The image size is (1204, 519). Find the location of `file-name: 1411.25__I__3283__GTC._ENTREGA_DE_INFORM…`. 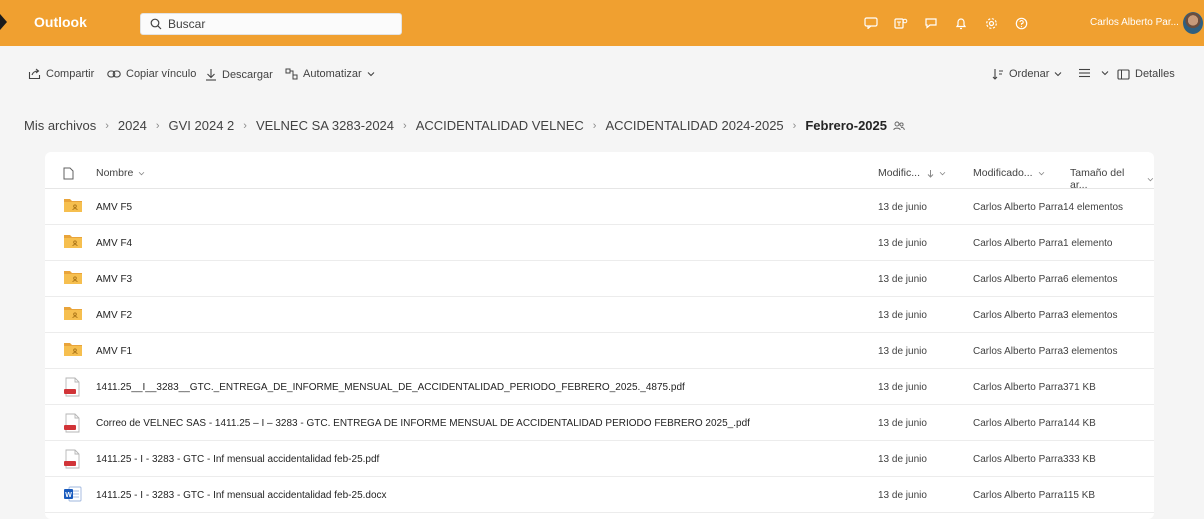

file-name: 1411.25__I__3283__GTC._ENTREGA_DE_INFORM… is located at coordinates (390, 387).